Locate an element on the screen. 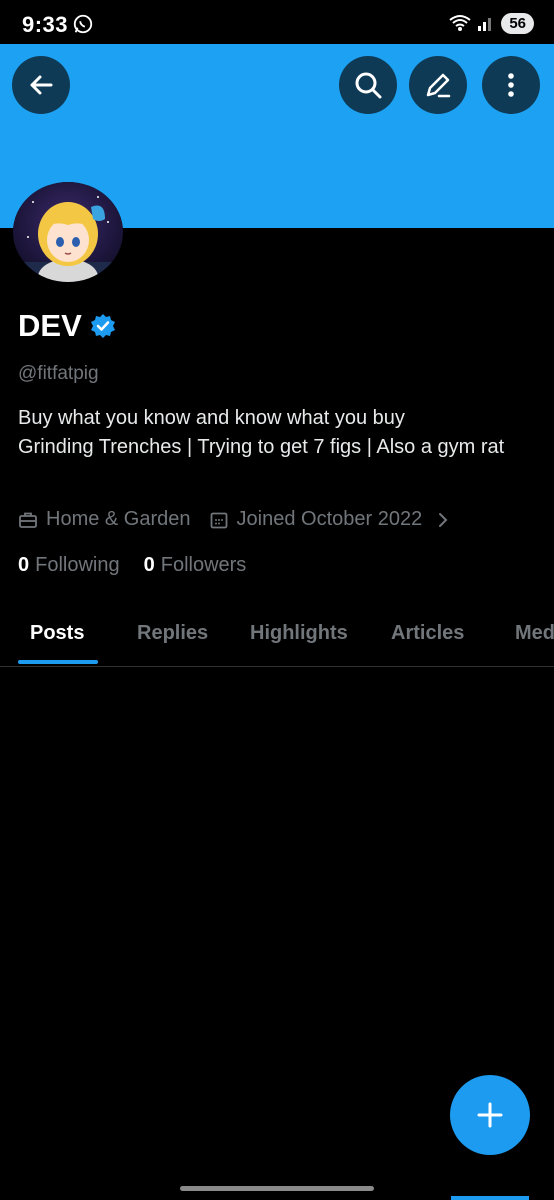 Image resolution: width=554 pixels, height=1200 pixels. profile-avatar is located at coordinates (68, 232).